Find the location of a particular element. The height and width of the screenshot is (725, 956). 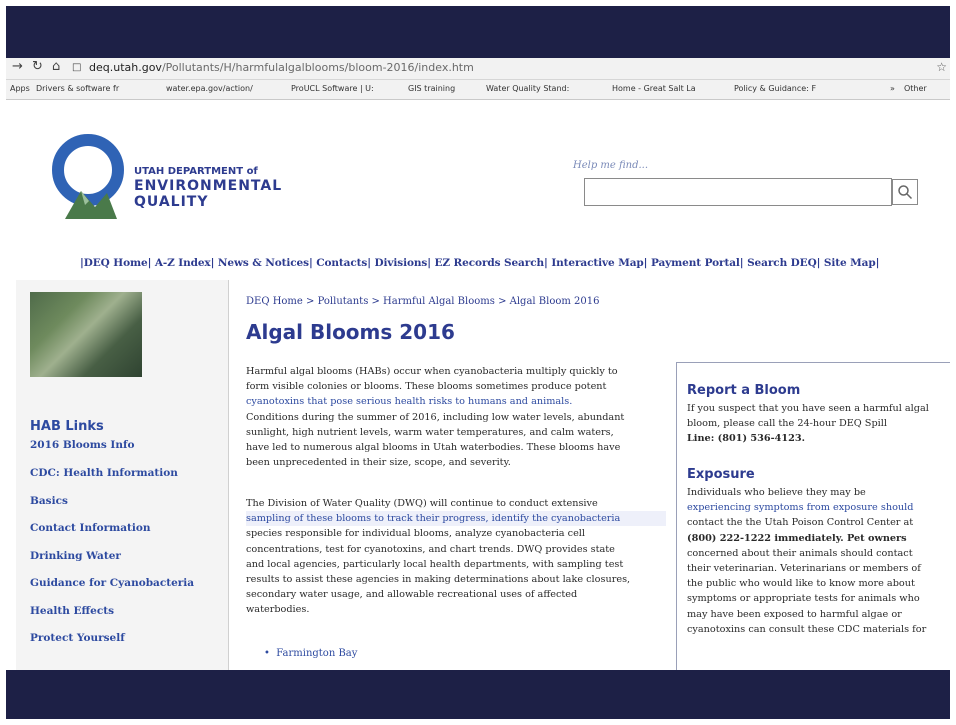

search-button is located at coordinates (905, 192).